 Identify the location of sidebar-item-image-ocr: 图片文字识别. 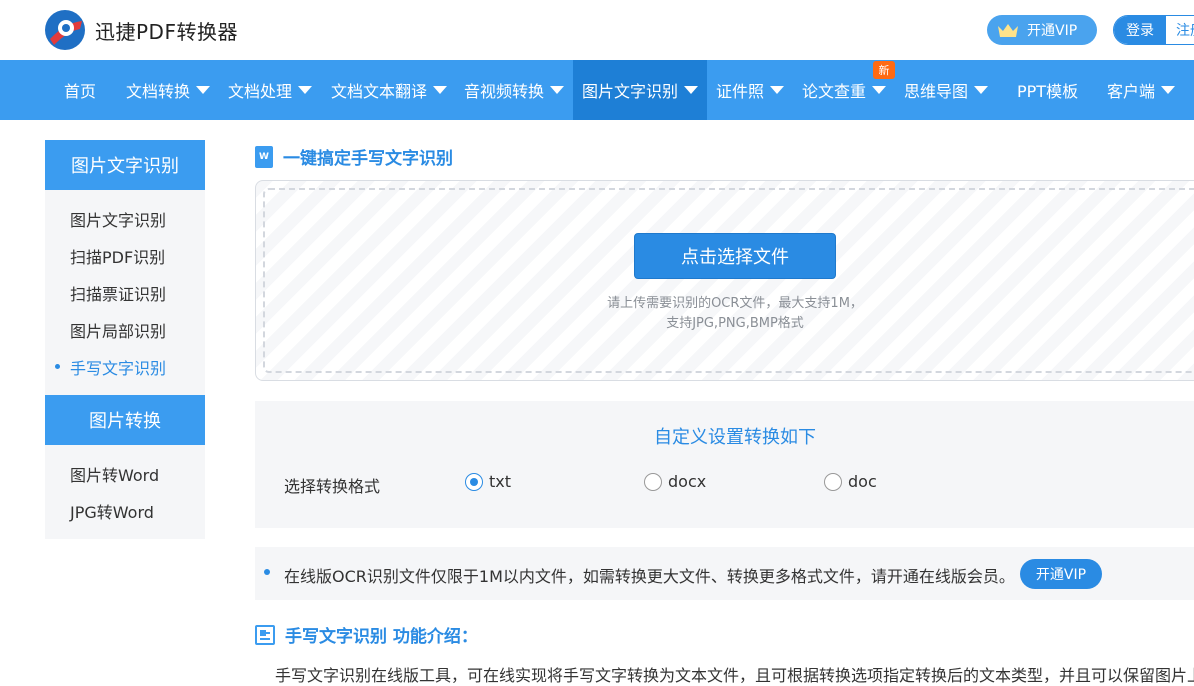
(125, 218).